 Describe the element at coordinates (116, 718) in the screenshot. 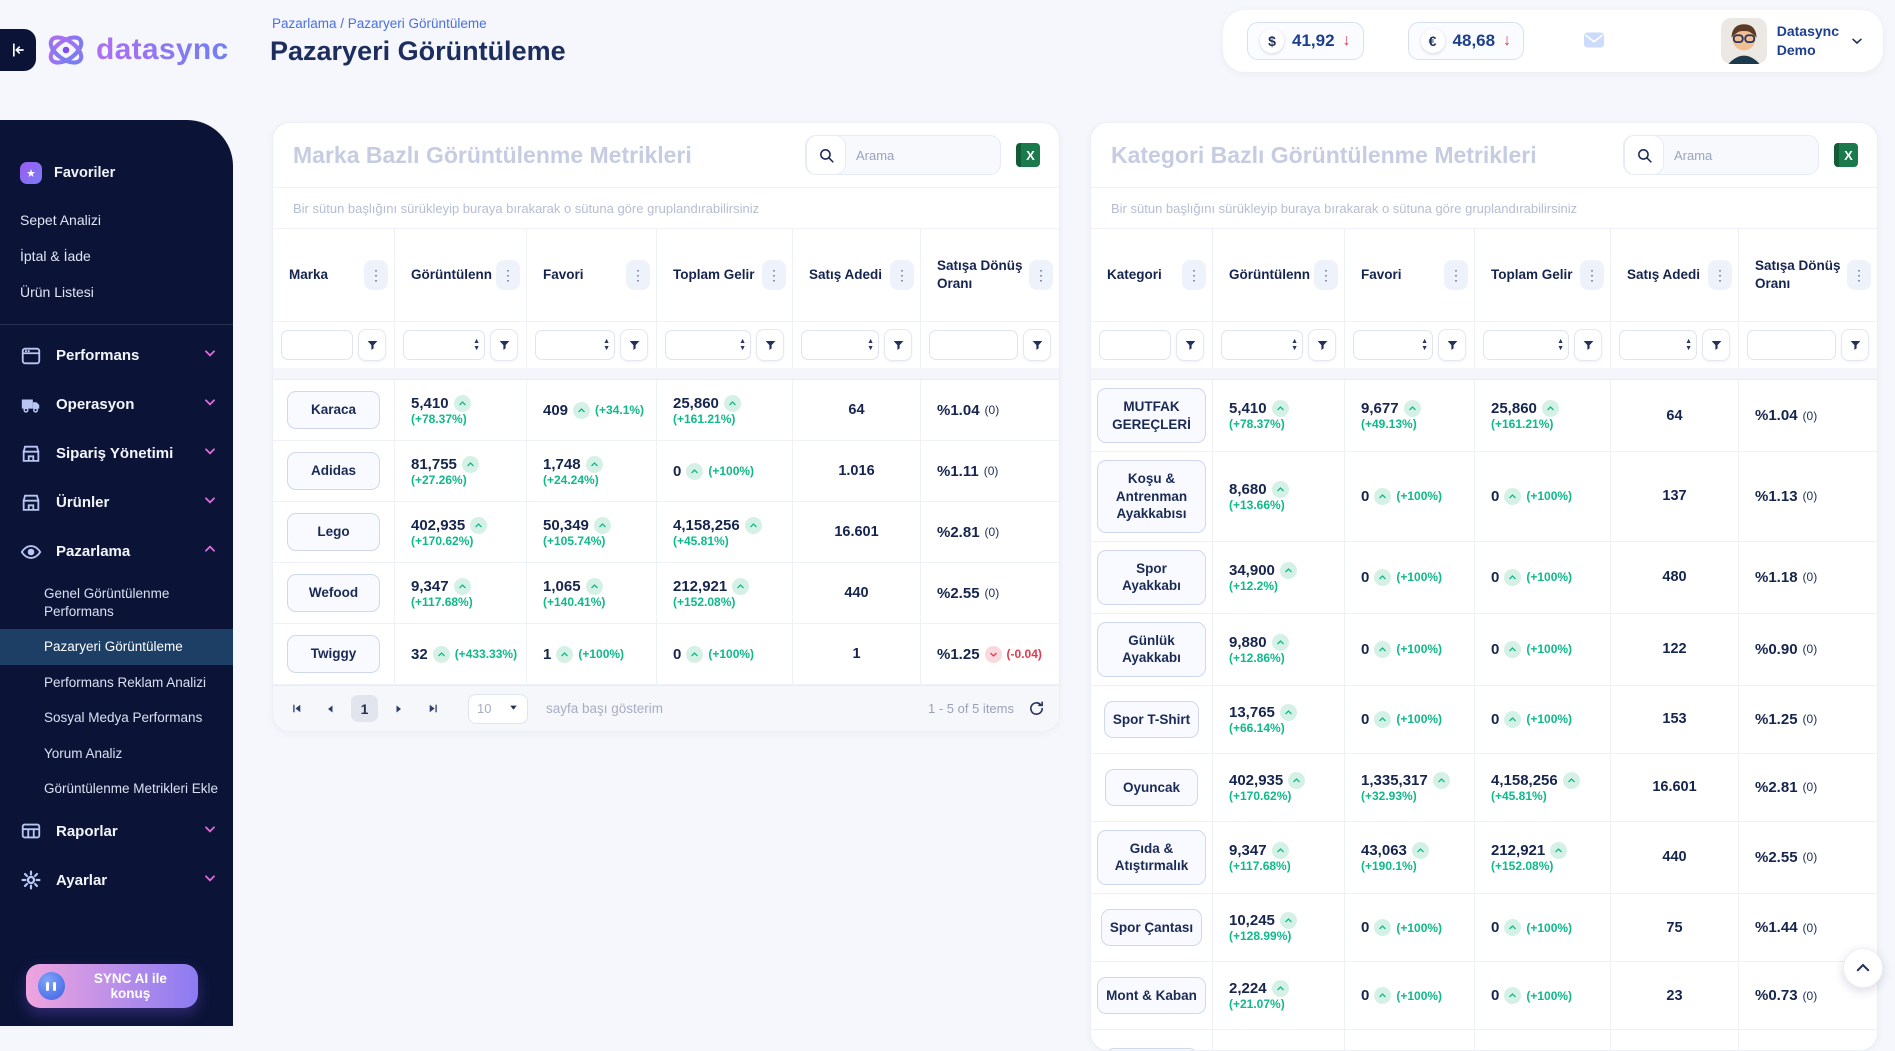

I see `sidebar-item-sosyal-medya-performans: Sosyal Medya Performans` at that location.